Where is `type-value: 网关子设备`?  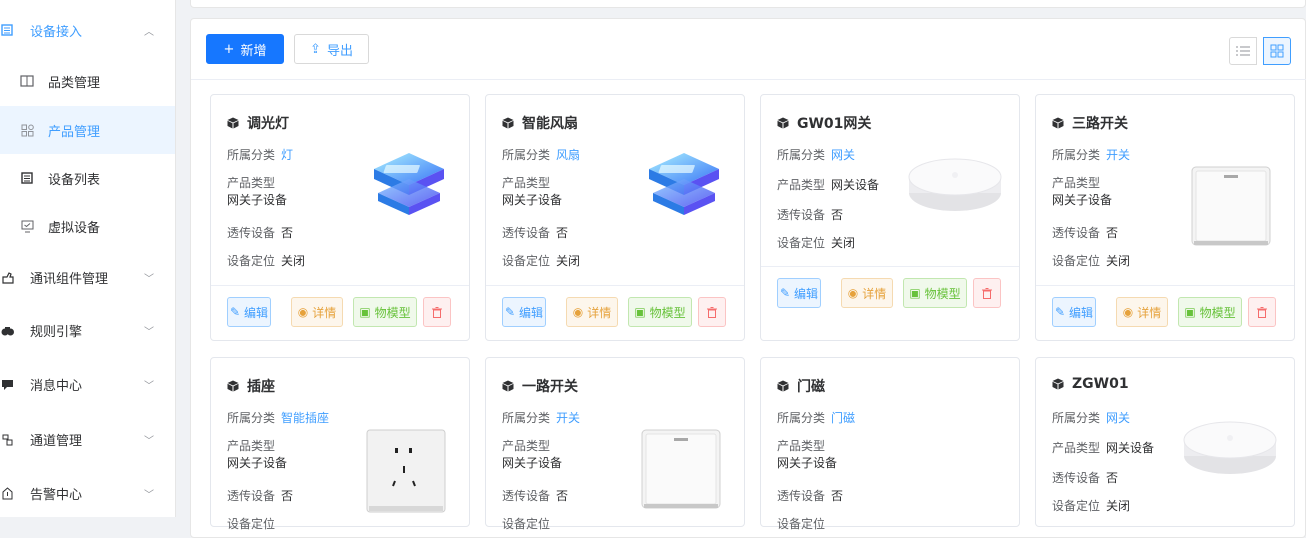 type-value: 网关子设备 is located at coordinates (532, 200).